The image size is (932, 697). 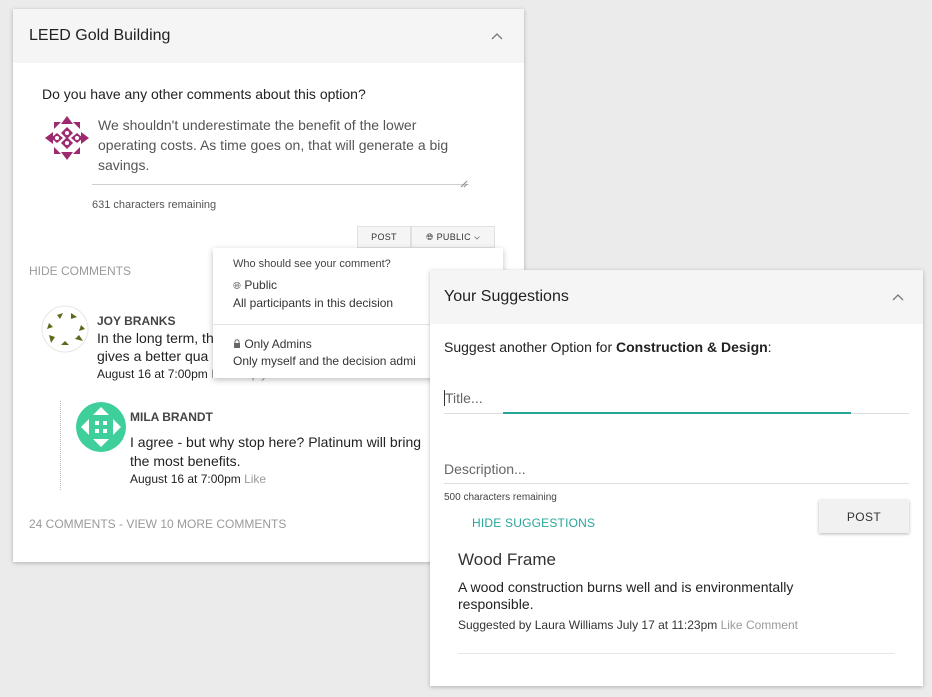 What do you see at coordinates (677, 413) in the screenshot?
I see `input-focus-underline` at bounding box center [677, 413].